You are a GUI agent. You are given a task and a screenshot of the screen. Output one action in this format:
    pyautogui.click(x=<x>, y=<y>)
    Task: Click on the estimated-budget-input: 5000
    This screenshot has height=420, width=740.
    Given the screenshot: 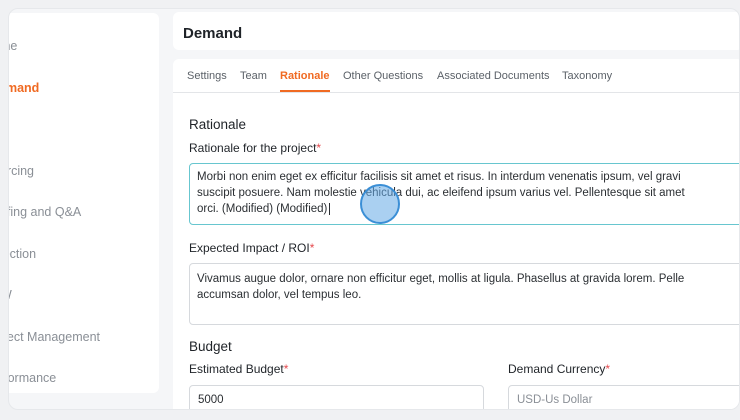 What is the action you would take?
    pyautogui.click(x=336, y=397)
    